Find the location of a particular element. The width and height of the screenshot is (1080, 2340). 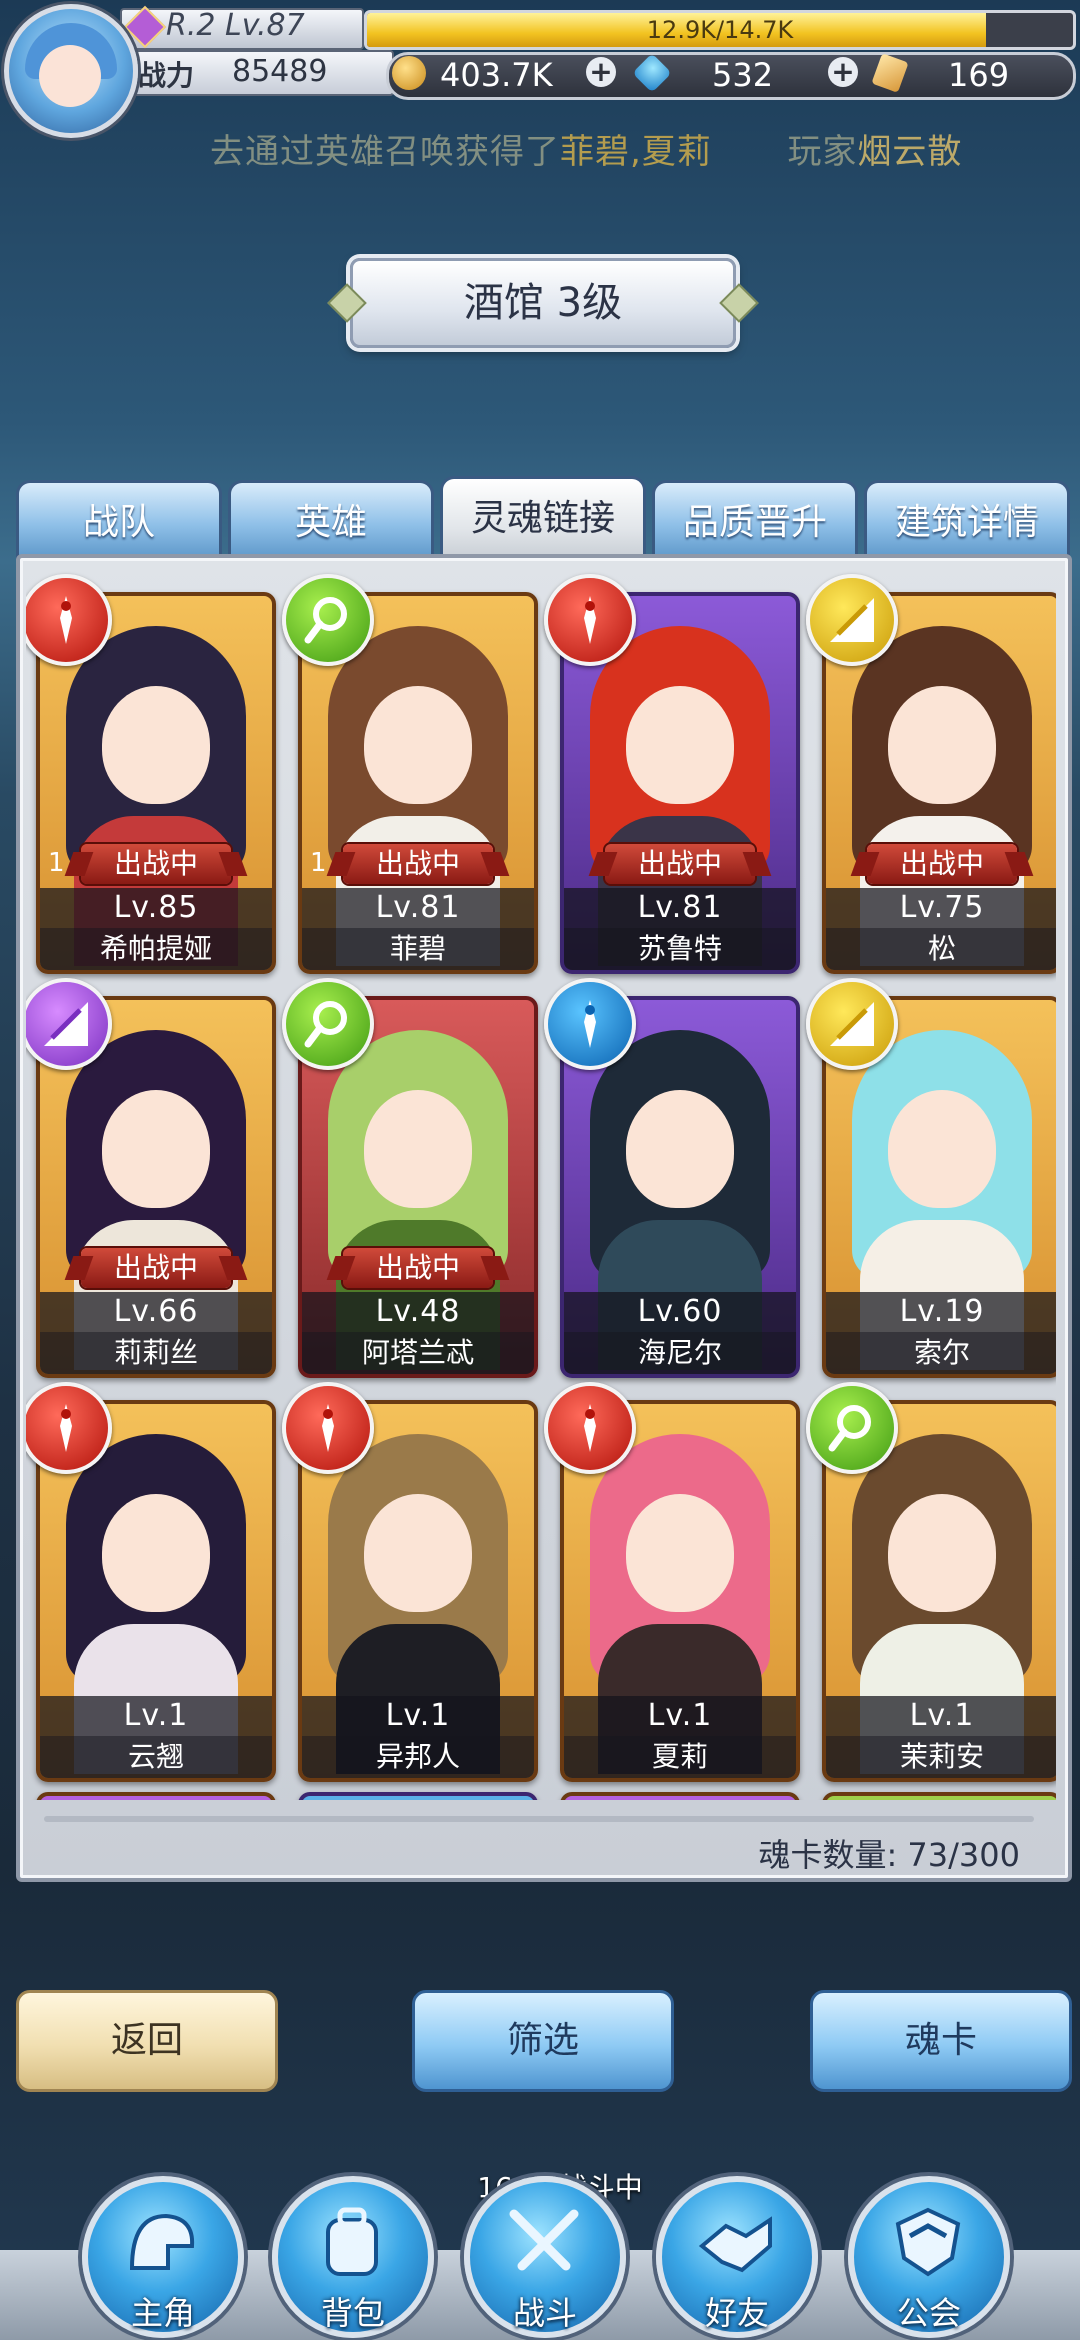

hero-name: 异邦人 is located at coordinates (418, 1757).